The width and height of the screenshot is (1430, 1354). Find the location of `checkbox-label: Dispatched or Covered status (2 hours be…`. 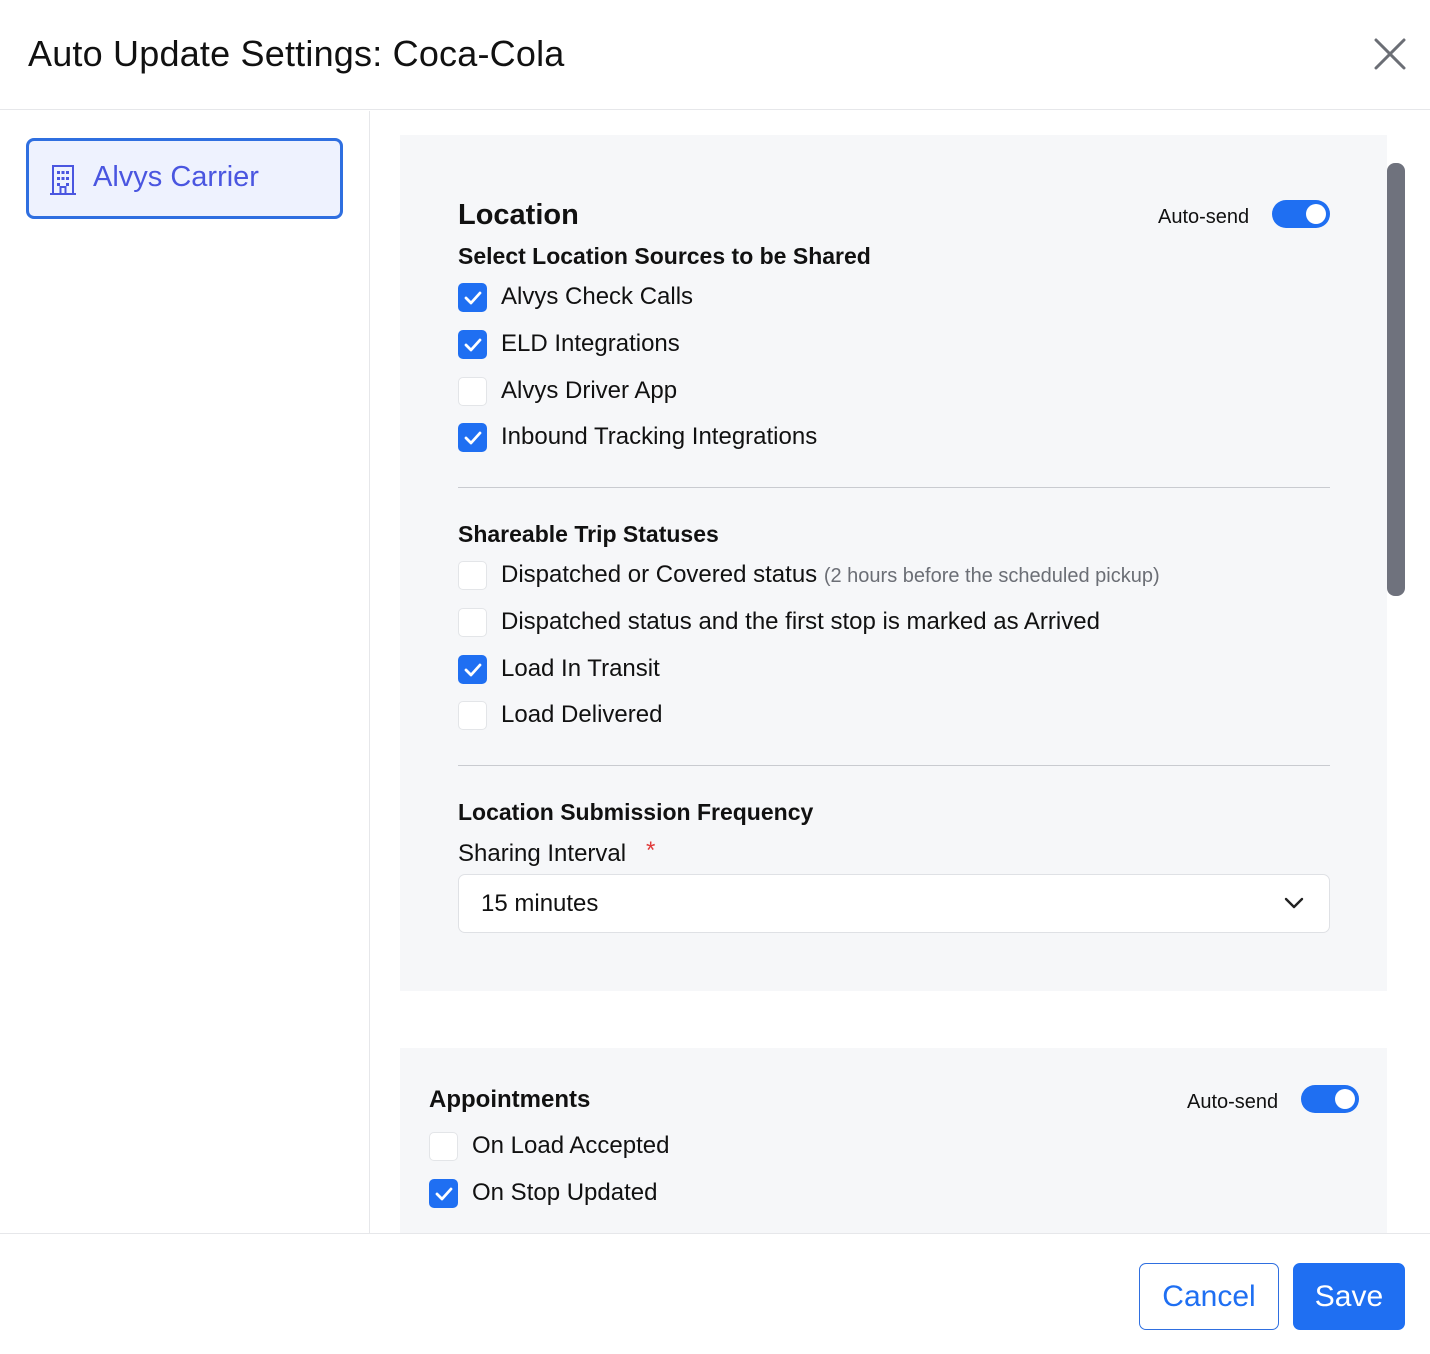

checkbox-label: Dispatched or Covered status (2 hours be… is located at coordinates (830, 575).